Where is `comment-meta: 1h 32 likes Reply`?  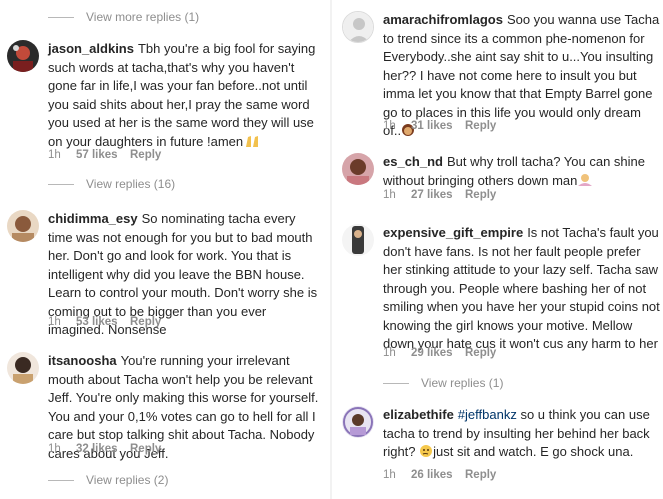 comment-meta: 1h 32 likes Reply is located at coordinates (104, 449).